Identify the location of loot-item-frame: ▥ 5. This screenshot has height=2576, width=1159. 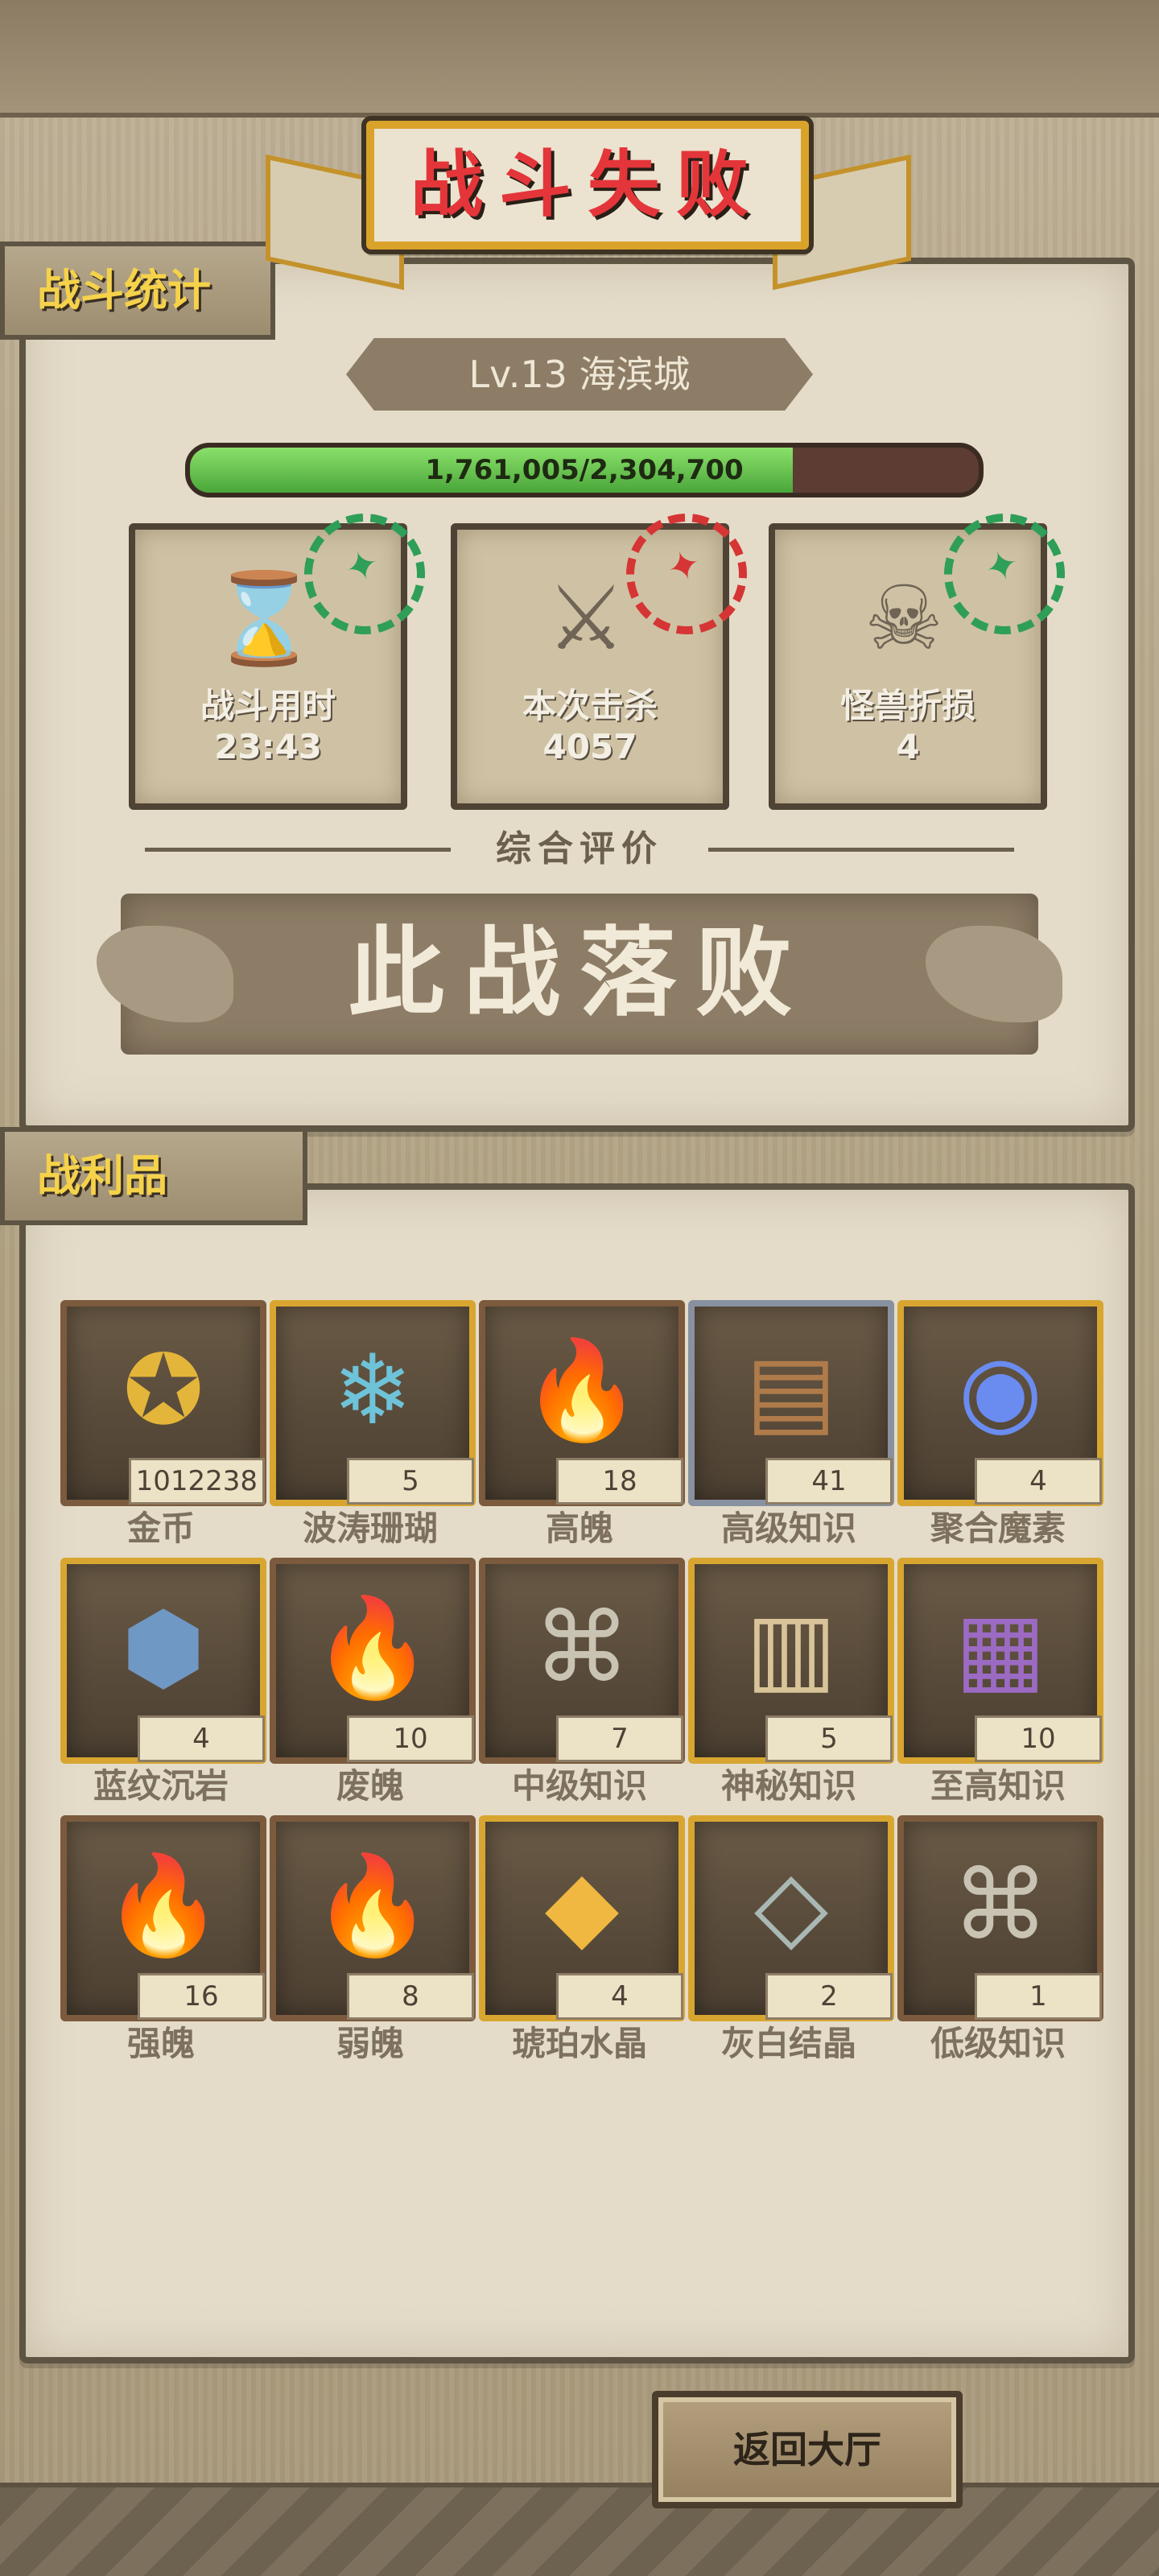
(791, 1661).